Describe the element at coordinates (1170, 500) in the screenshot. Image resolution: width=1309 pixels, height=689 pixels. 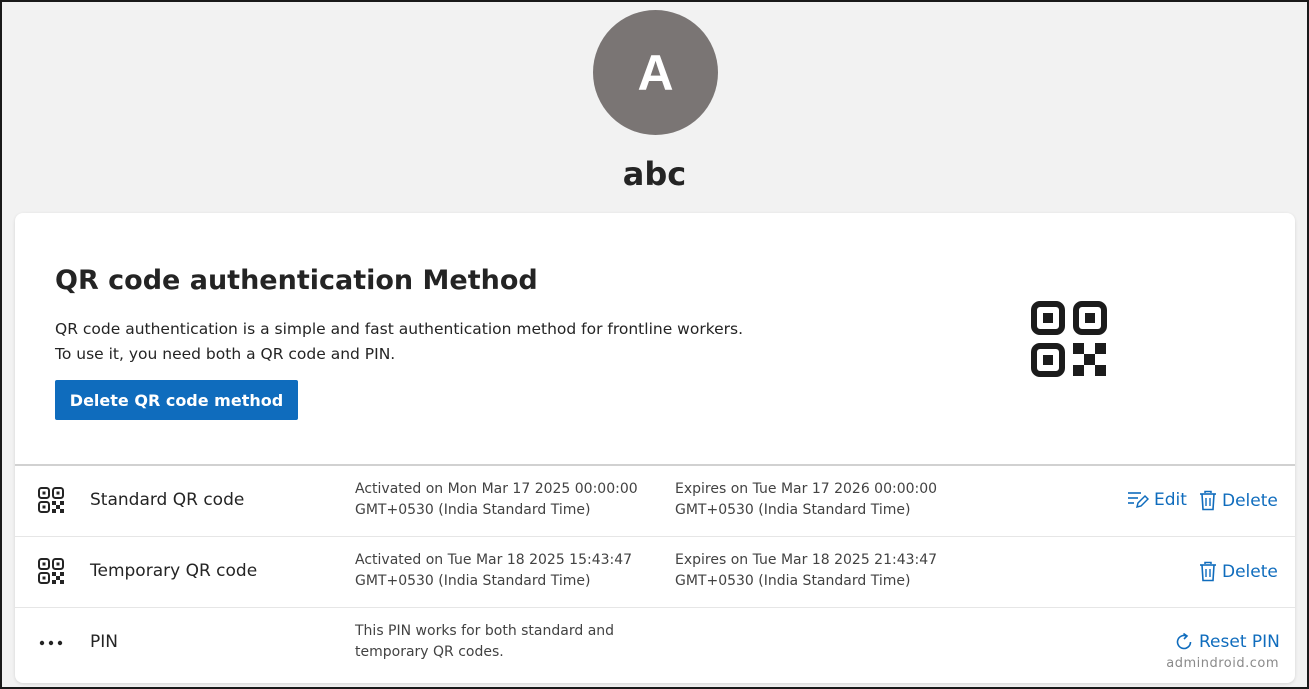
I see `edit-label: Edit` at that location.